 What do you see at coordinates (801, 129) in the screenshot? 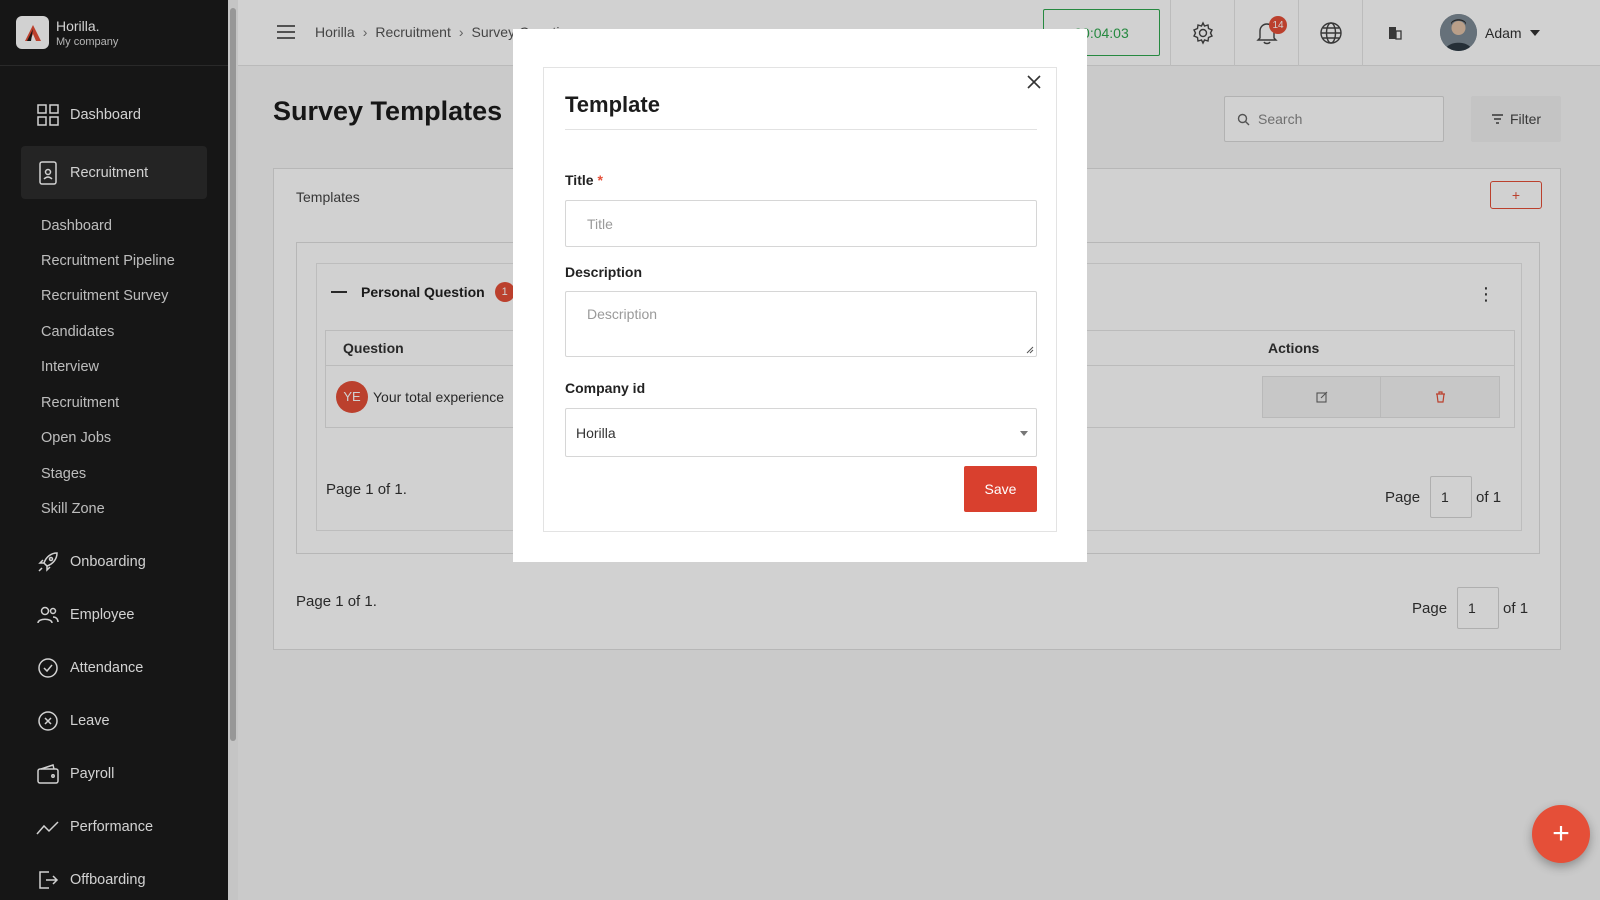
I see `divider` at bounding box center [801, 129].